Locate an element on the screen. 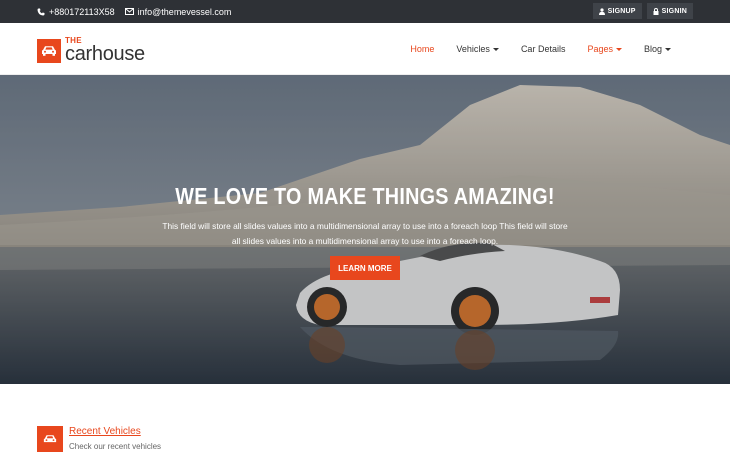  email-contact: info@themevessel.com is located at coordinates (178, 11).